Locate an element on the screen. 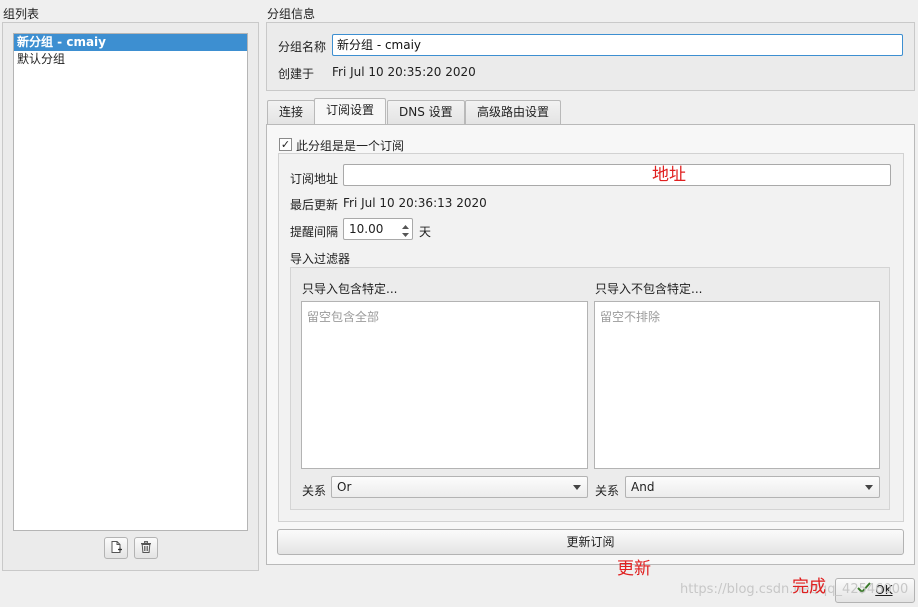  created-label: 创建于 is located at coordinates (296, 74).